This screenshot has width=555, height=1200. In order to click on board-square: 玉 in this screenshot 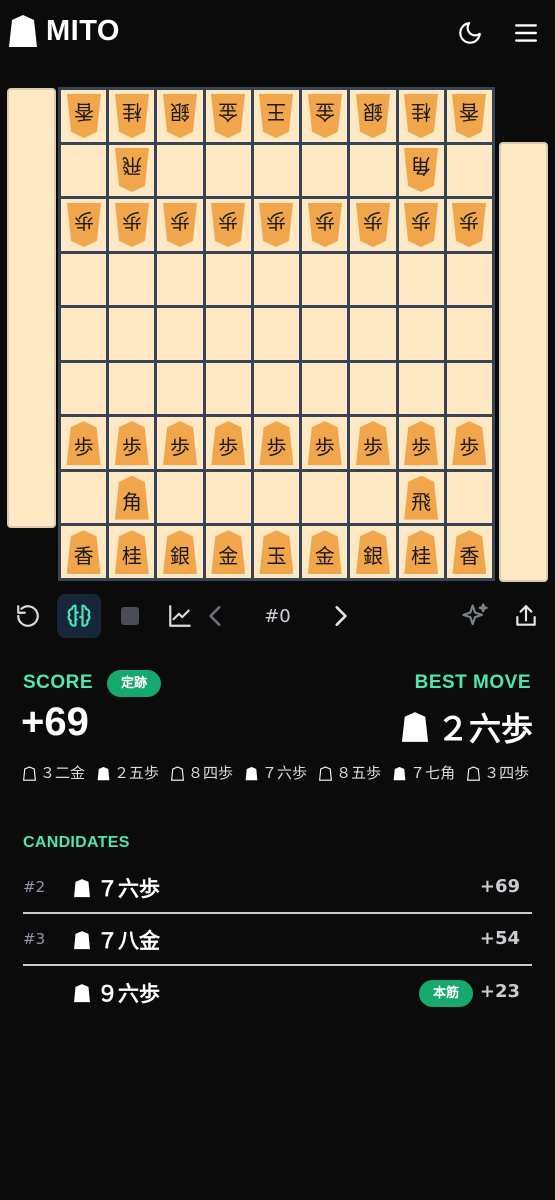, I will do `click(276, 552)`.